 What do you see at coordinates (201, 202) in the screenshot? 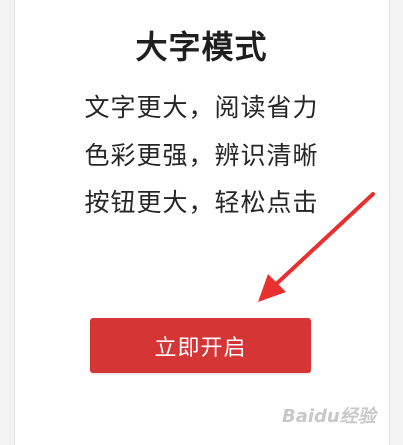
I see `feature-bigger-buttons: 按钮更大，轻松点击` at bounding box center [201, 202].